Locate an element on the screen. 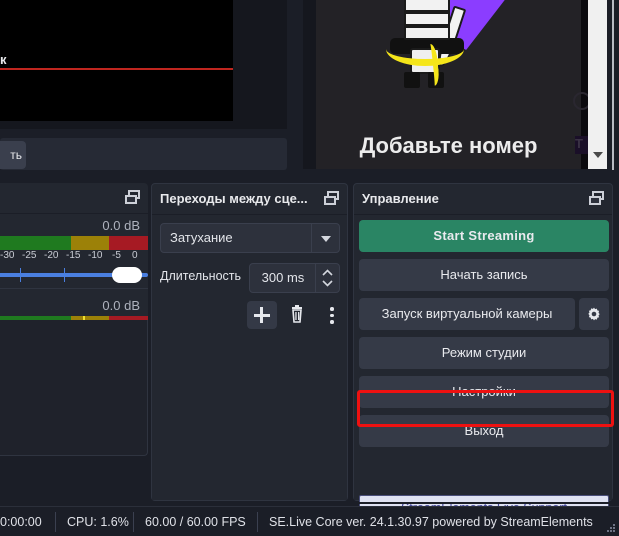  studio-mode-button: Режим студии is located at coordinates (484, 353).